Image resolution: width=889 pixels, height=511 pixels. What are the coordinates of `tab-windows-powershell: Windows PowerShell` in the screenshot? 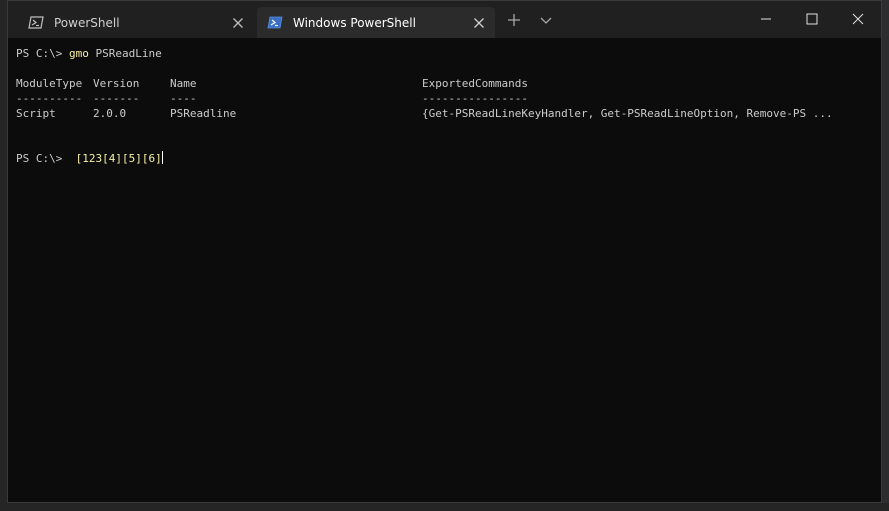 It's located at (376, 22).